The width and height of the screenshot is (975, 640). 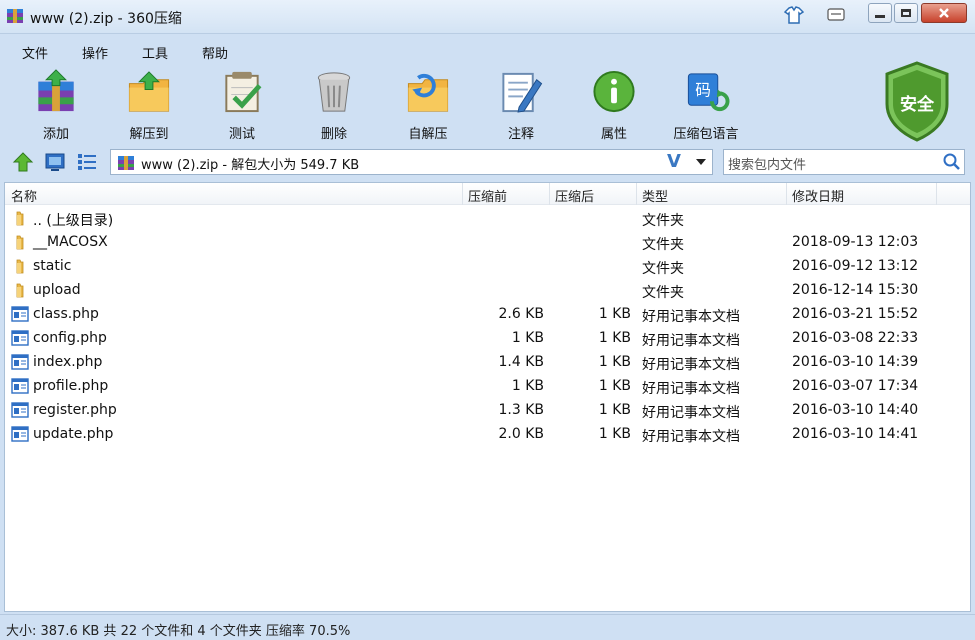 I want to click on minimize-button, so click(x=880, y=13).